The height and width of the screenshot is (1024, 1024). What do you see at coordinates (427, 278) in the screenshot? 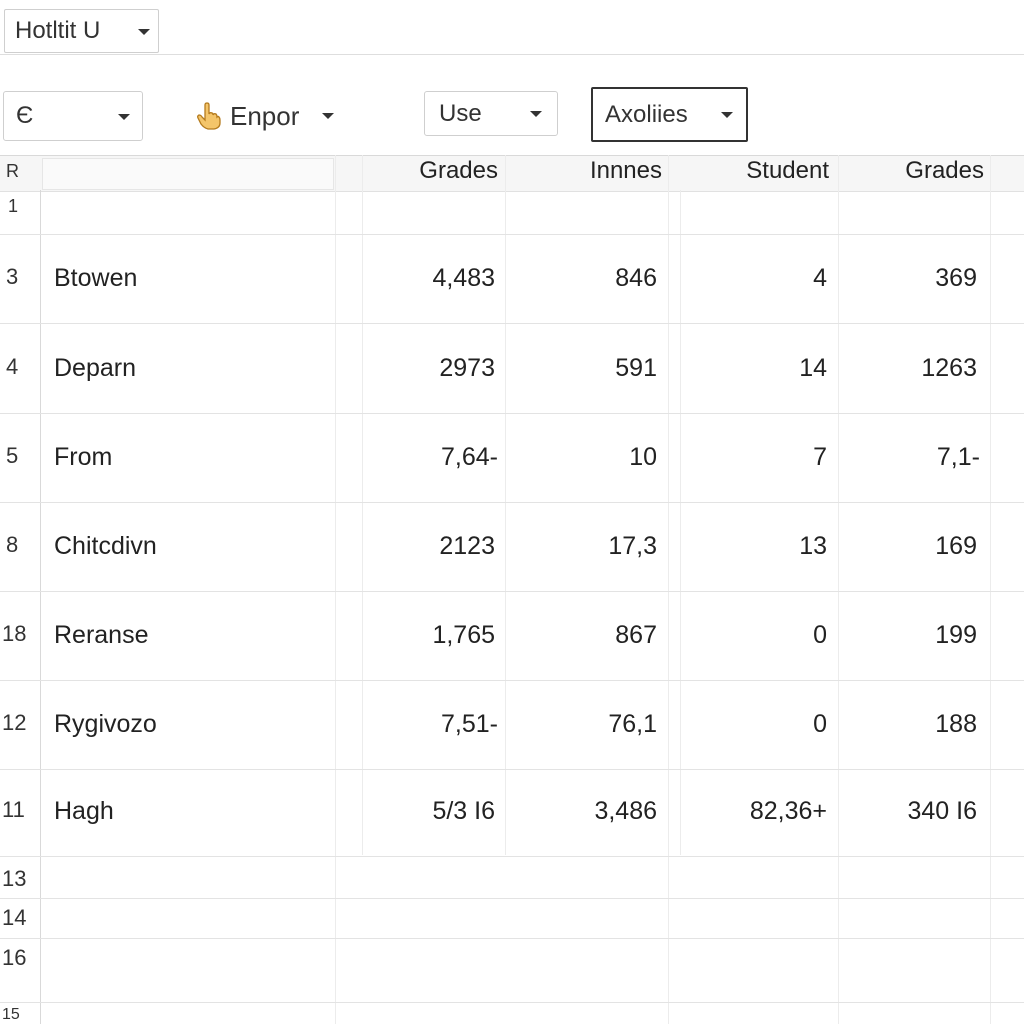
I see `table-cell: 4,483` at bounding box center [427, 278].